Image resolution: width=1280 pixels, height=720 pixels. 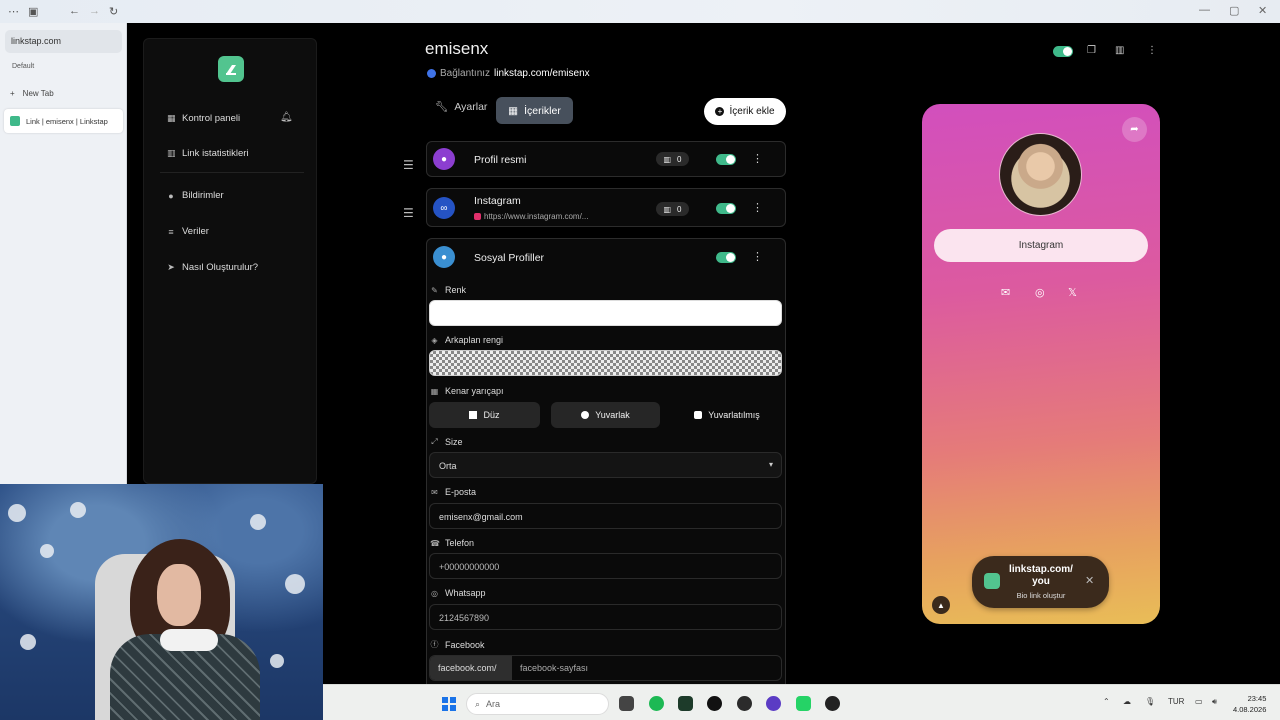 I want to click on sidebar-item-data: ≡ Veriler, so click(x=188, y=231).